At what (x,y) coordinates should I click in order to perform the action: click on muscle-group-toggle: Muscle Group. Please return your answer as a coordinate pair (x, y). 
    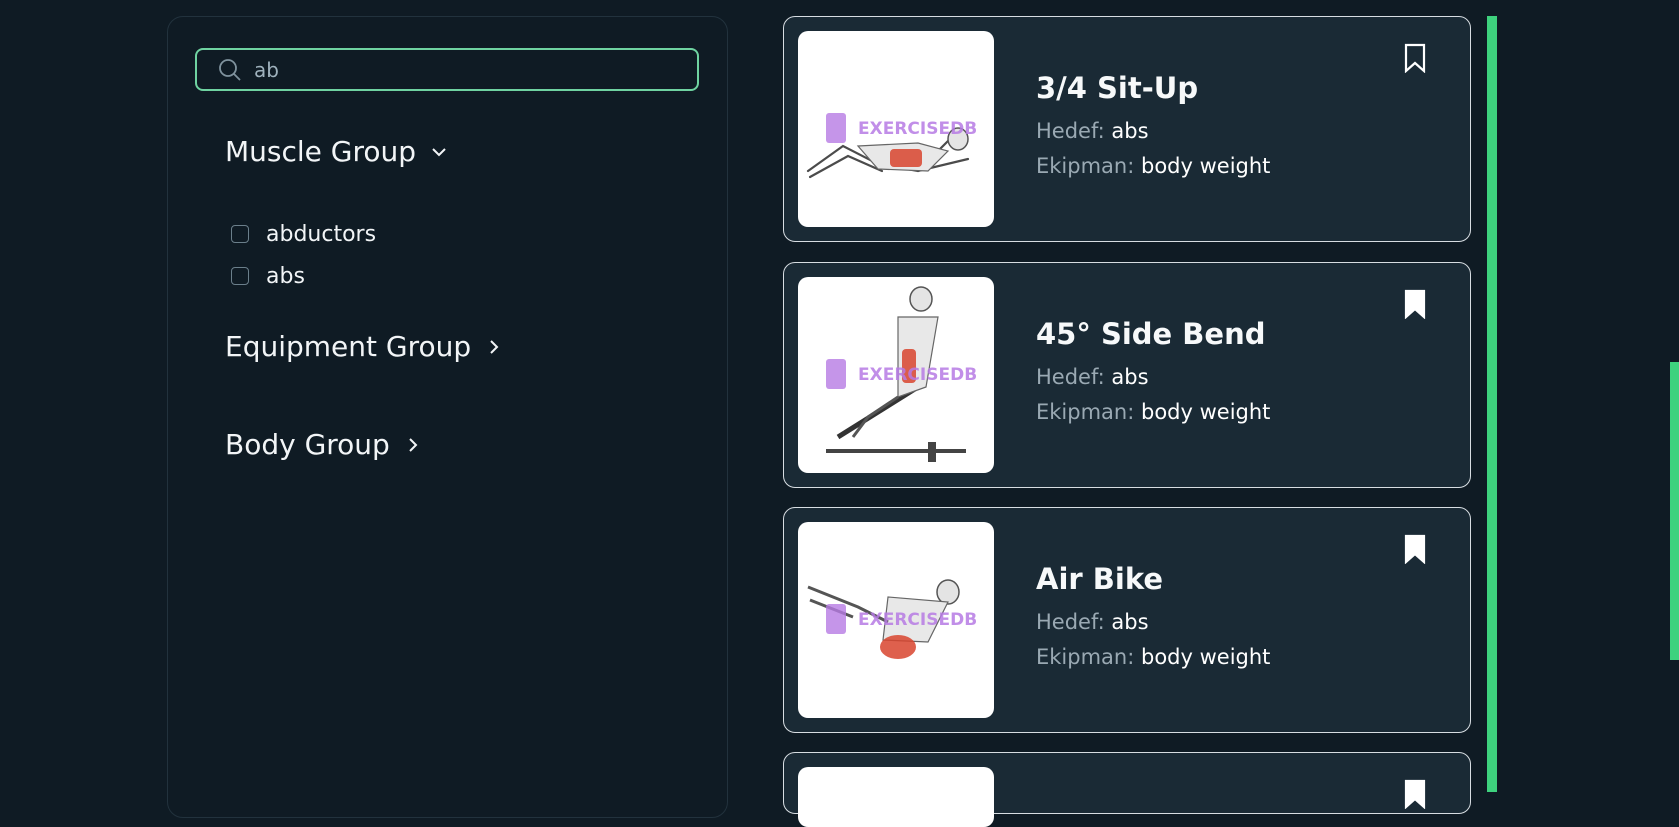
    Looking at the image, I should click on (336, 151).